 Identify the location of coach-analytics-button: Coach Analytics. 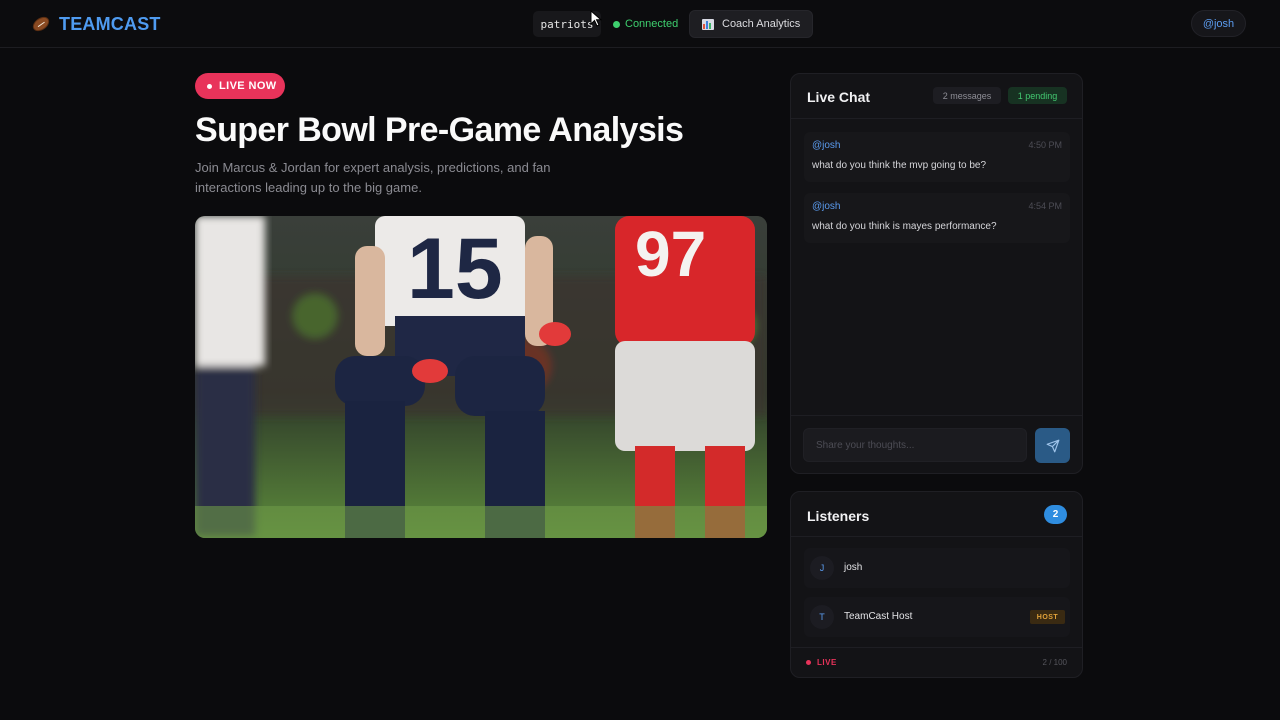
(751, 24).